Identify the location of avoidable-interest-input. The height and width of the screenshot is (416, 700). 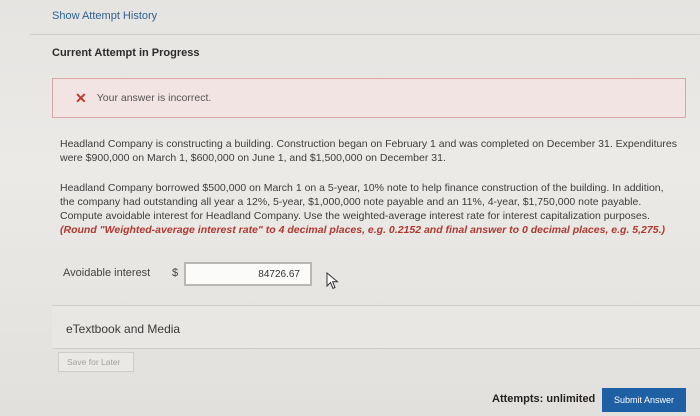
(248, 274).